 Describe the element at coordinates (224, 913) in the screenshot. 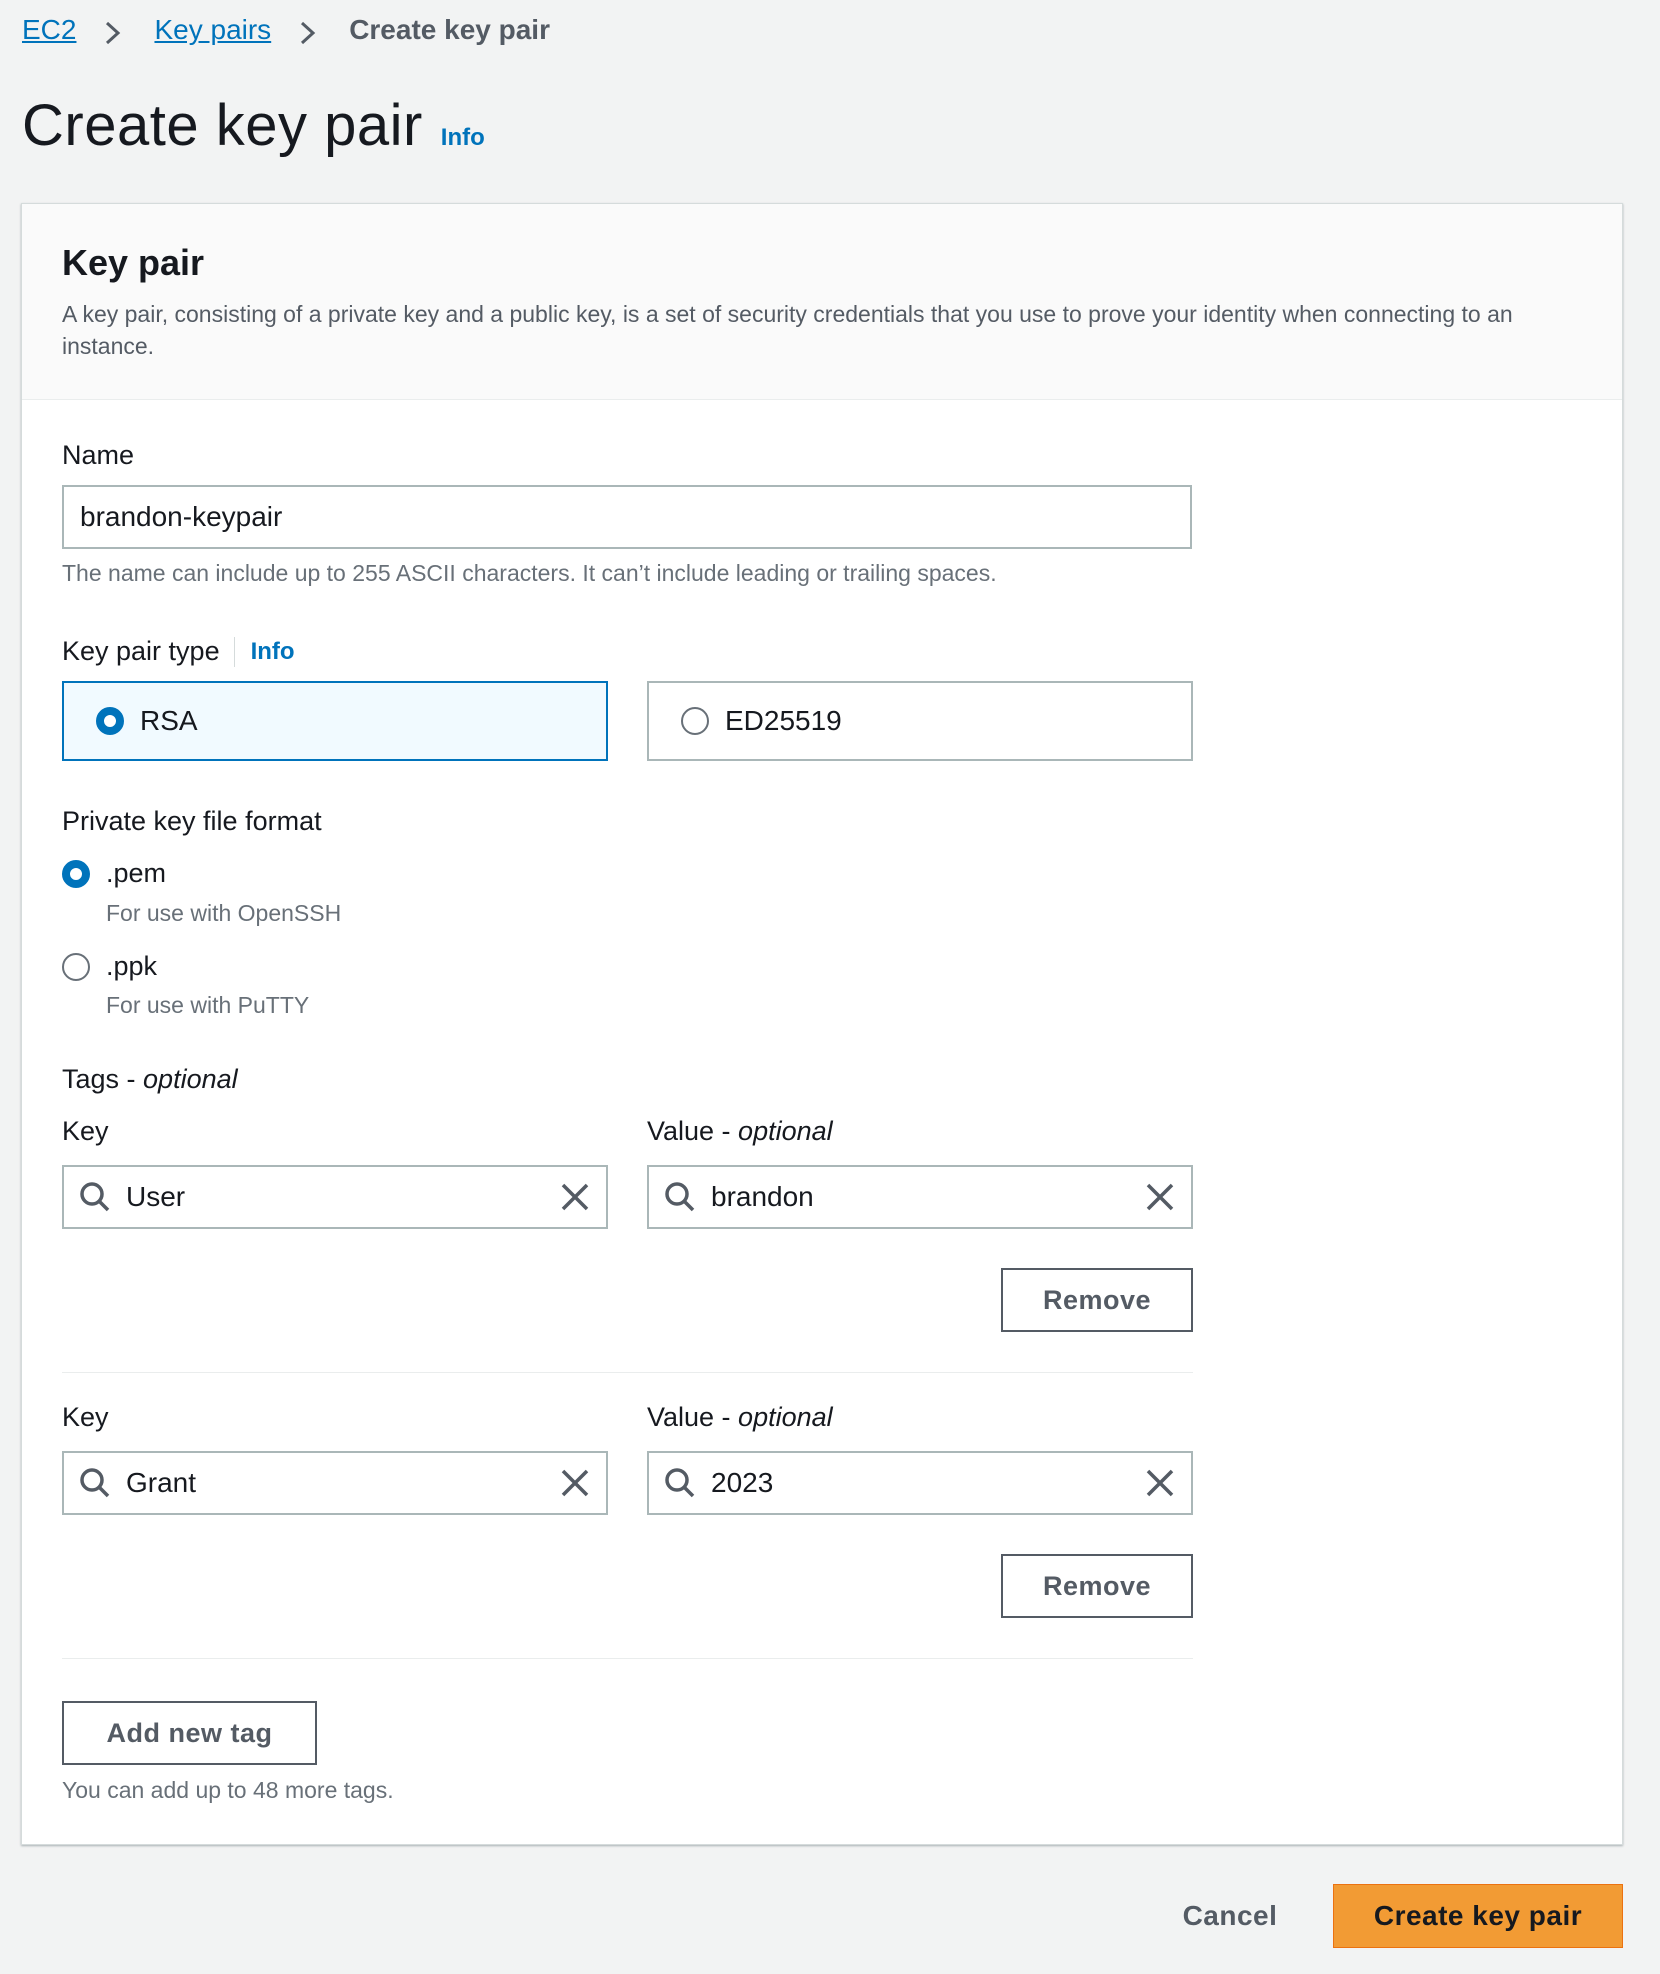

I see `file-format-option-description: For use with OpenSSH` at that location.